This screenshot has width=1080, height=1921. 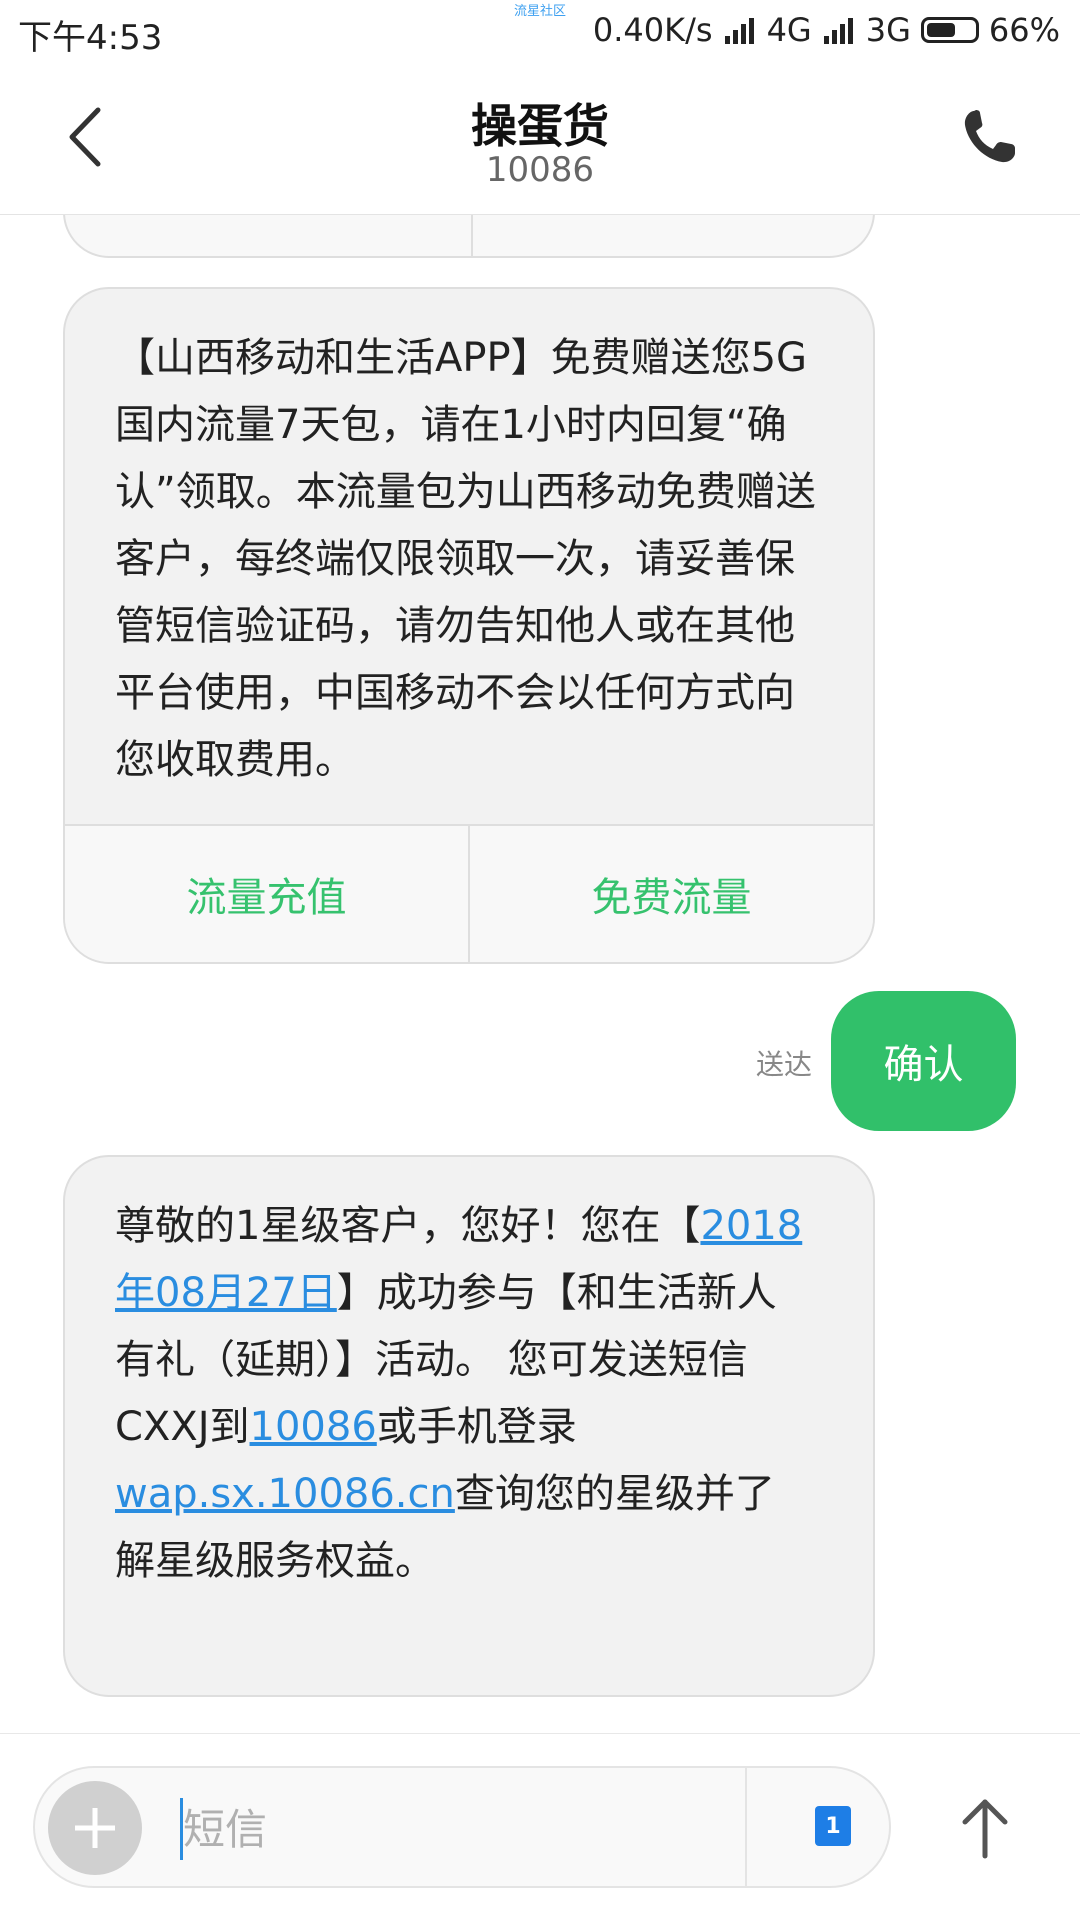 I want to click on message-text-part: 尊敬的1星级客户，您好！您在【, so click(x=408, y=1226).